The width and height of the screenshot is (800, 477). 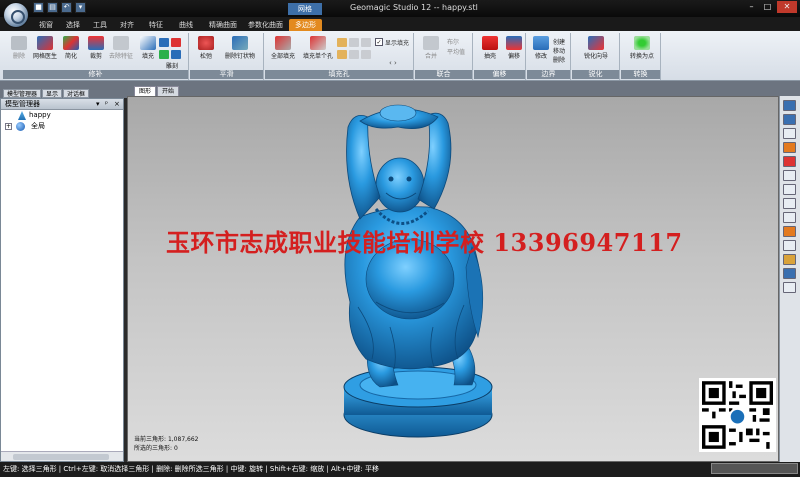 I want to click on tree-item-happy: happy, so click(x=62, y=115).